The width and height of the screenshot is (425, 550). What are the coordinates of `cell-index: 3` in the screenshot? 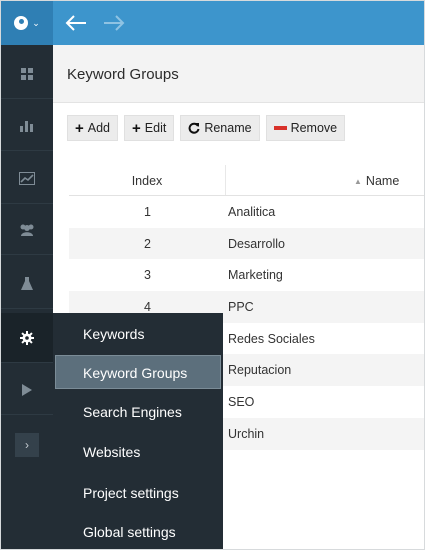 It's located at (147, 275).